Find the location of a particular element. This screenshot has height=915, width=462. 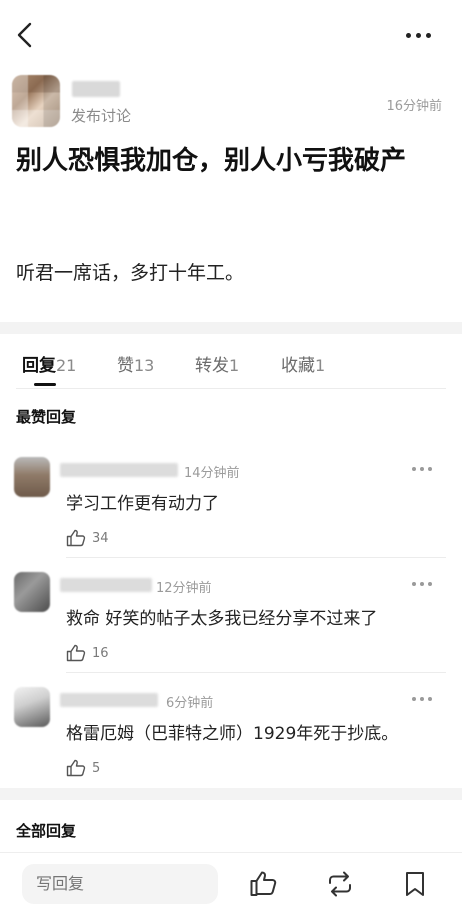

comment-time: 12分钟前 is located at coordinates (184, 588).